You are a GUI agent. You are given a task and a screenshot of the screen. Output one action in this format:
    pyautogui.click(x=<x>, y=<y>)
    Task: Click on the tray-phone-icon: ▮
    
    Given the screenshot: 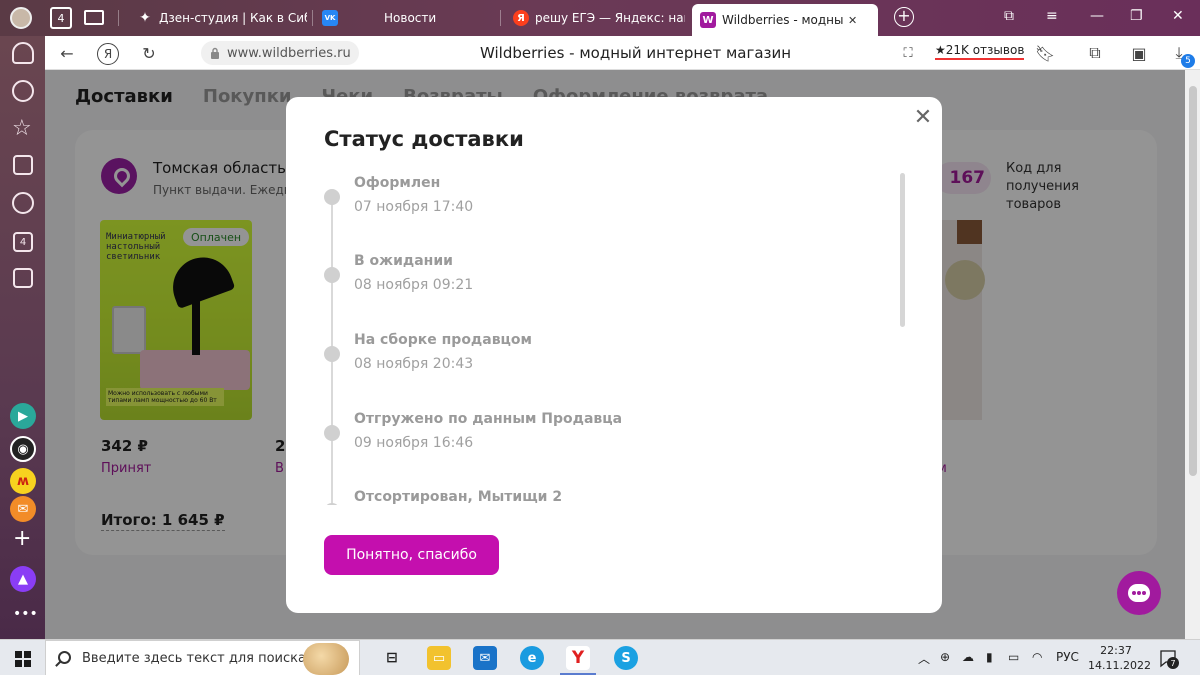 What is the action you would take?
    pyautogui.click(x=989, y=657)
    